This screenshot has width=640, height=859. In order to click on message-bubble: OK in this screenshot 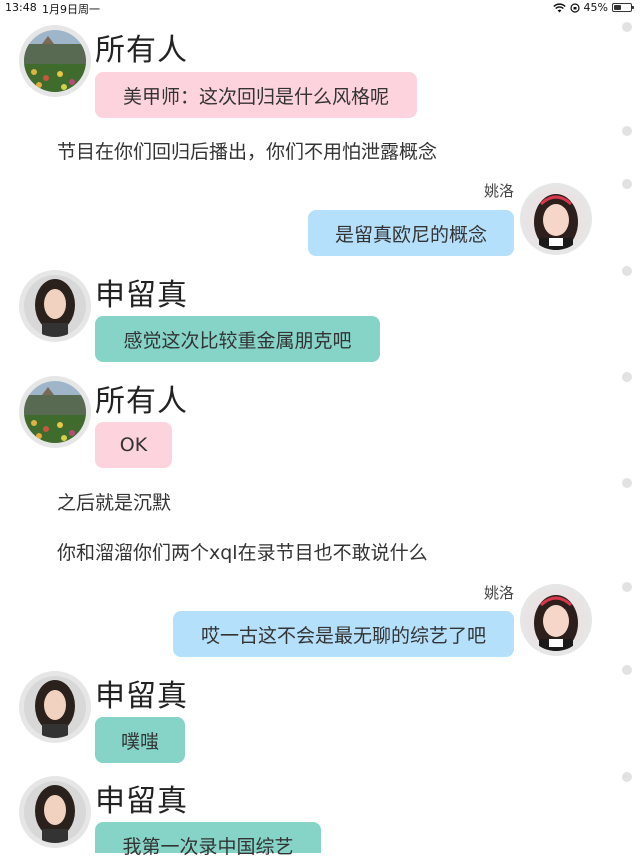, I will do `click(133, 445)`.